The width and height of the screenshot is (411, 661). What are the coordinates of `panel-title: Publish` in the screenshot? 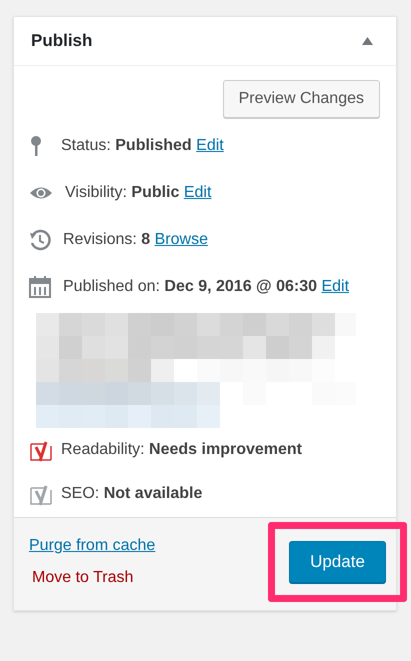 It's located at (61, 41).